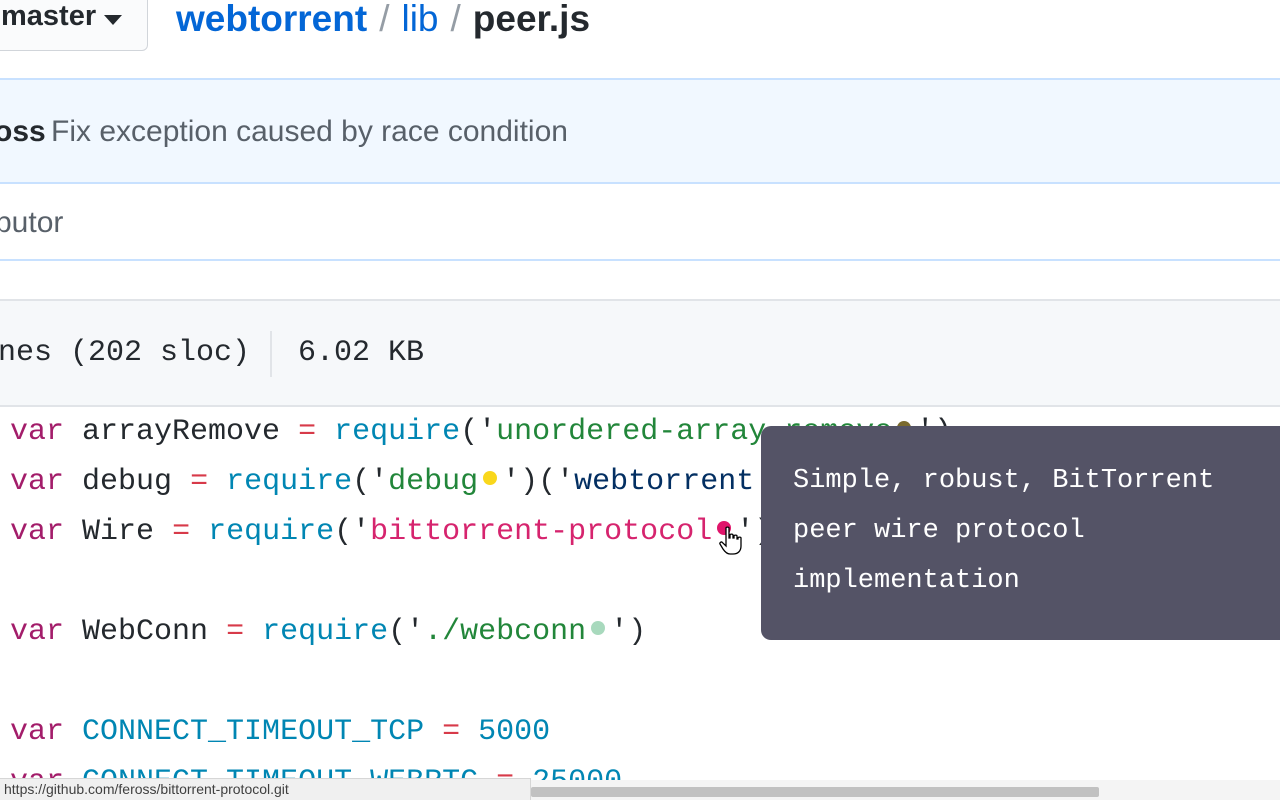  What do you see at coordinates (730, 540) in the screenshot?
I see `hand-cursor-icon` at bounding box center [730, 540].